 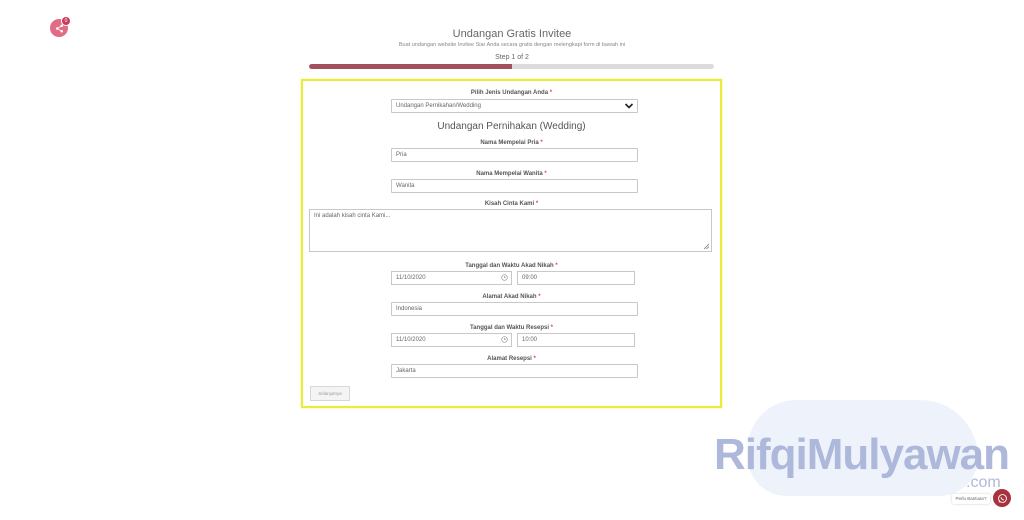 I want to click on bride-name-label: Nama Mempelai Wanita *, so click(x=511, y=174).